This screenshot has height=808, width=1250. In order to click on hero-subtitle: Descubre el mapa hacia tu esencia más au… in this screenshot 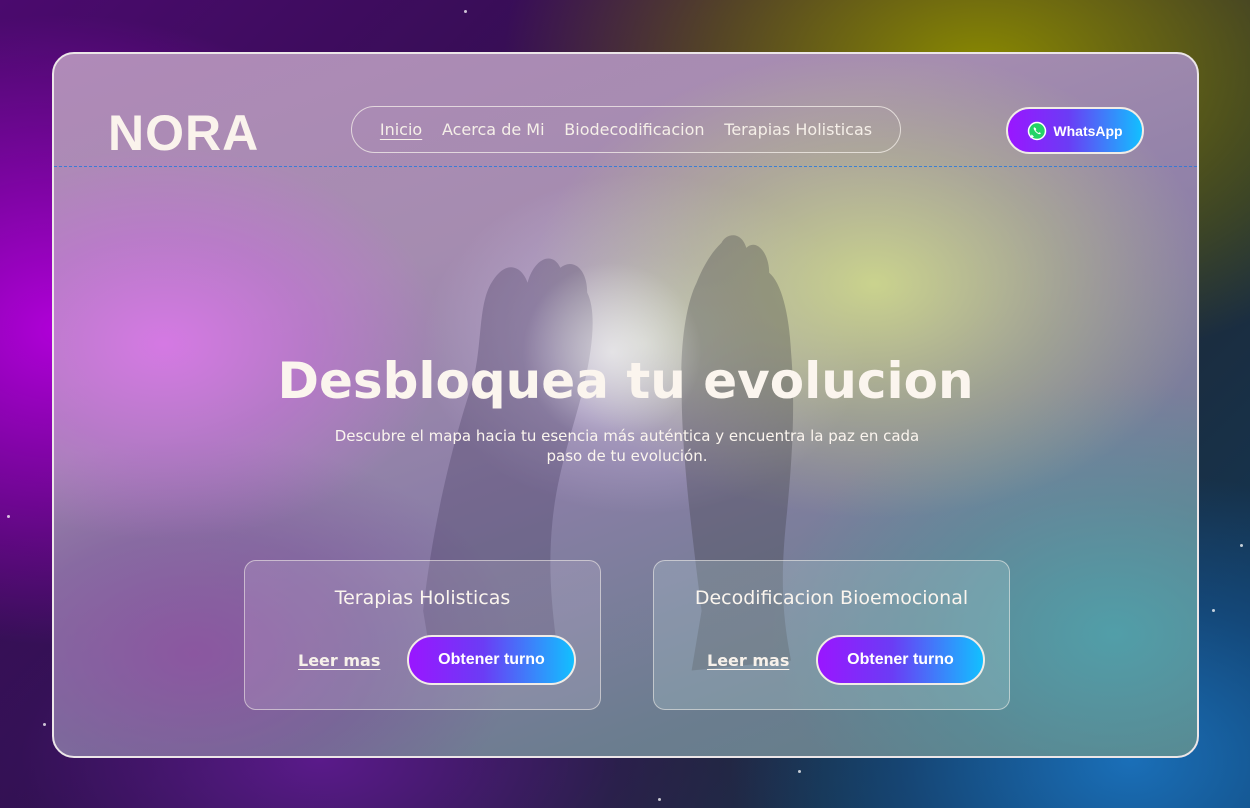, I will do `click(627, 446)`.